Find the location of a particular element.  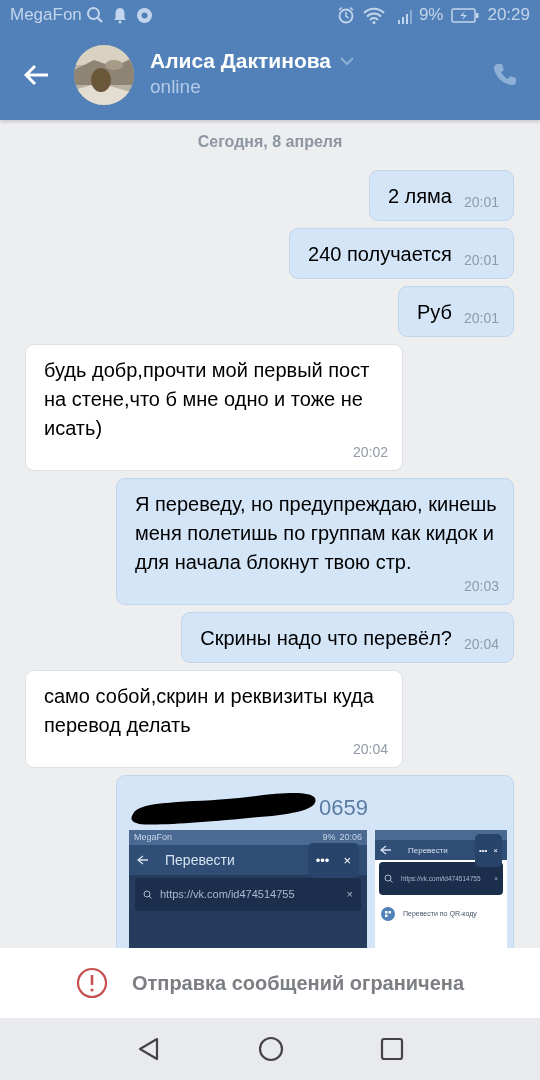

message-text: Руб is located at coordinates (434, 312).